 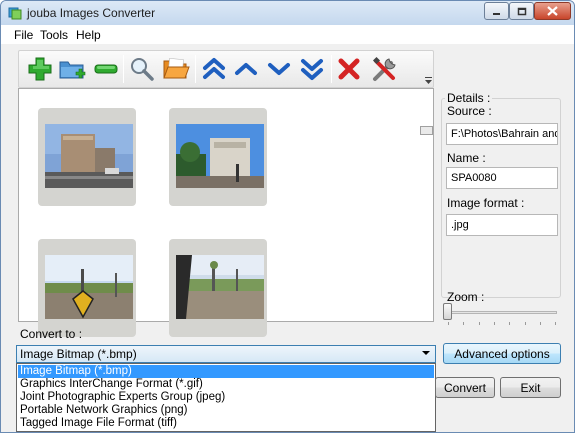 What do you see at coordinates (15, 13) in the screenshot?
I see `app-icon` at bounding box center [15, 13].